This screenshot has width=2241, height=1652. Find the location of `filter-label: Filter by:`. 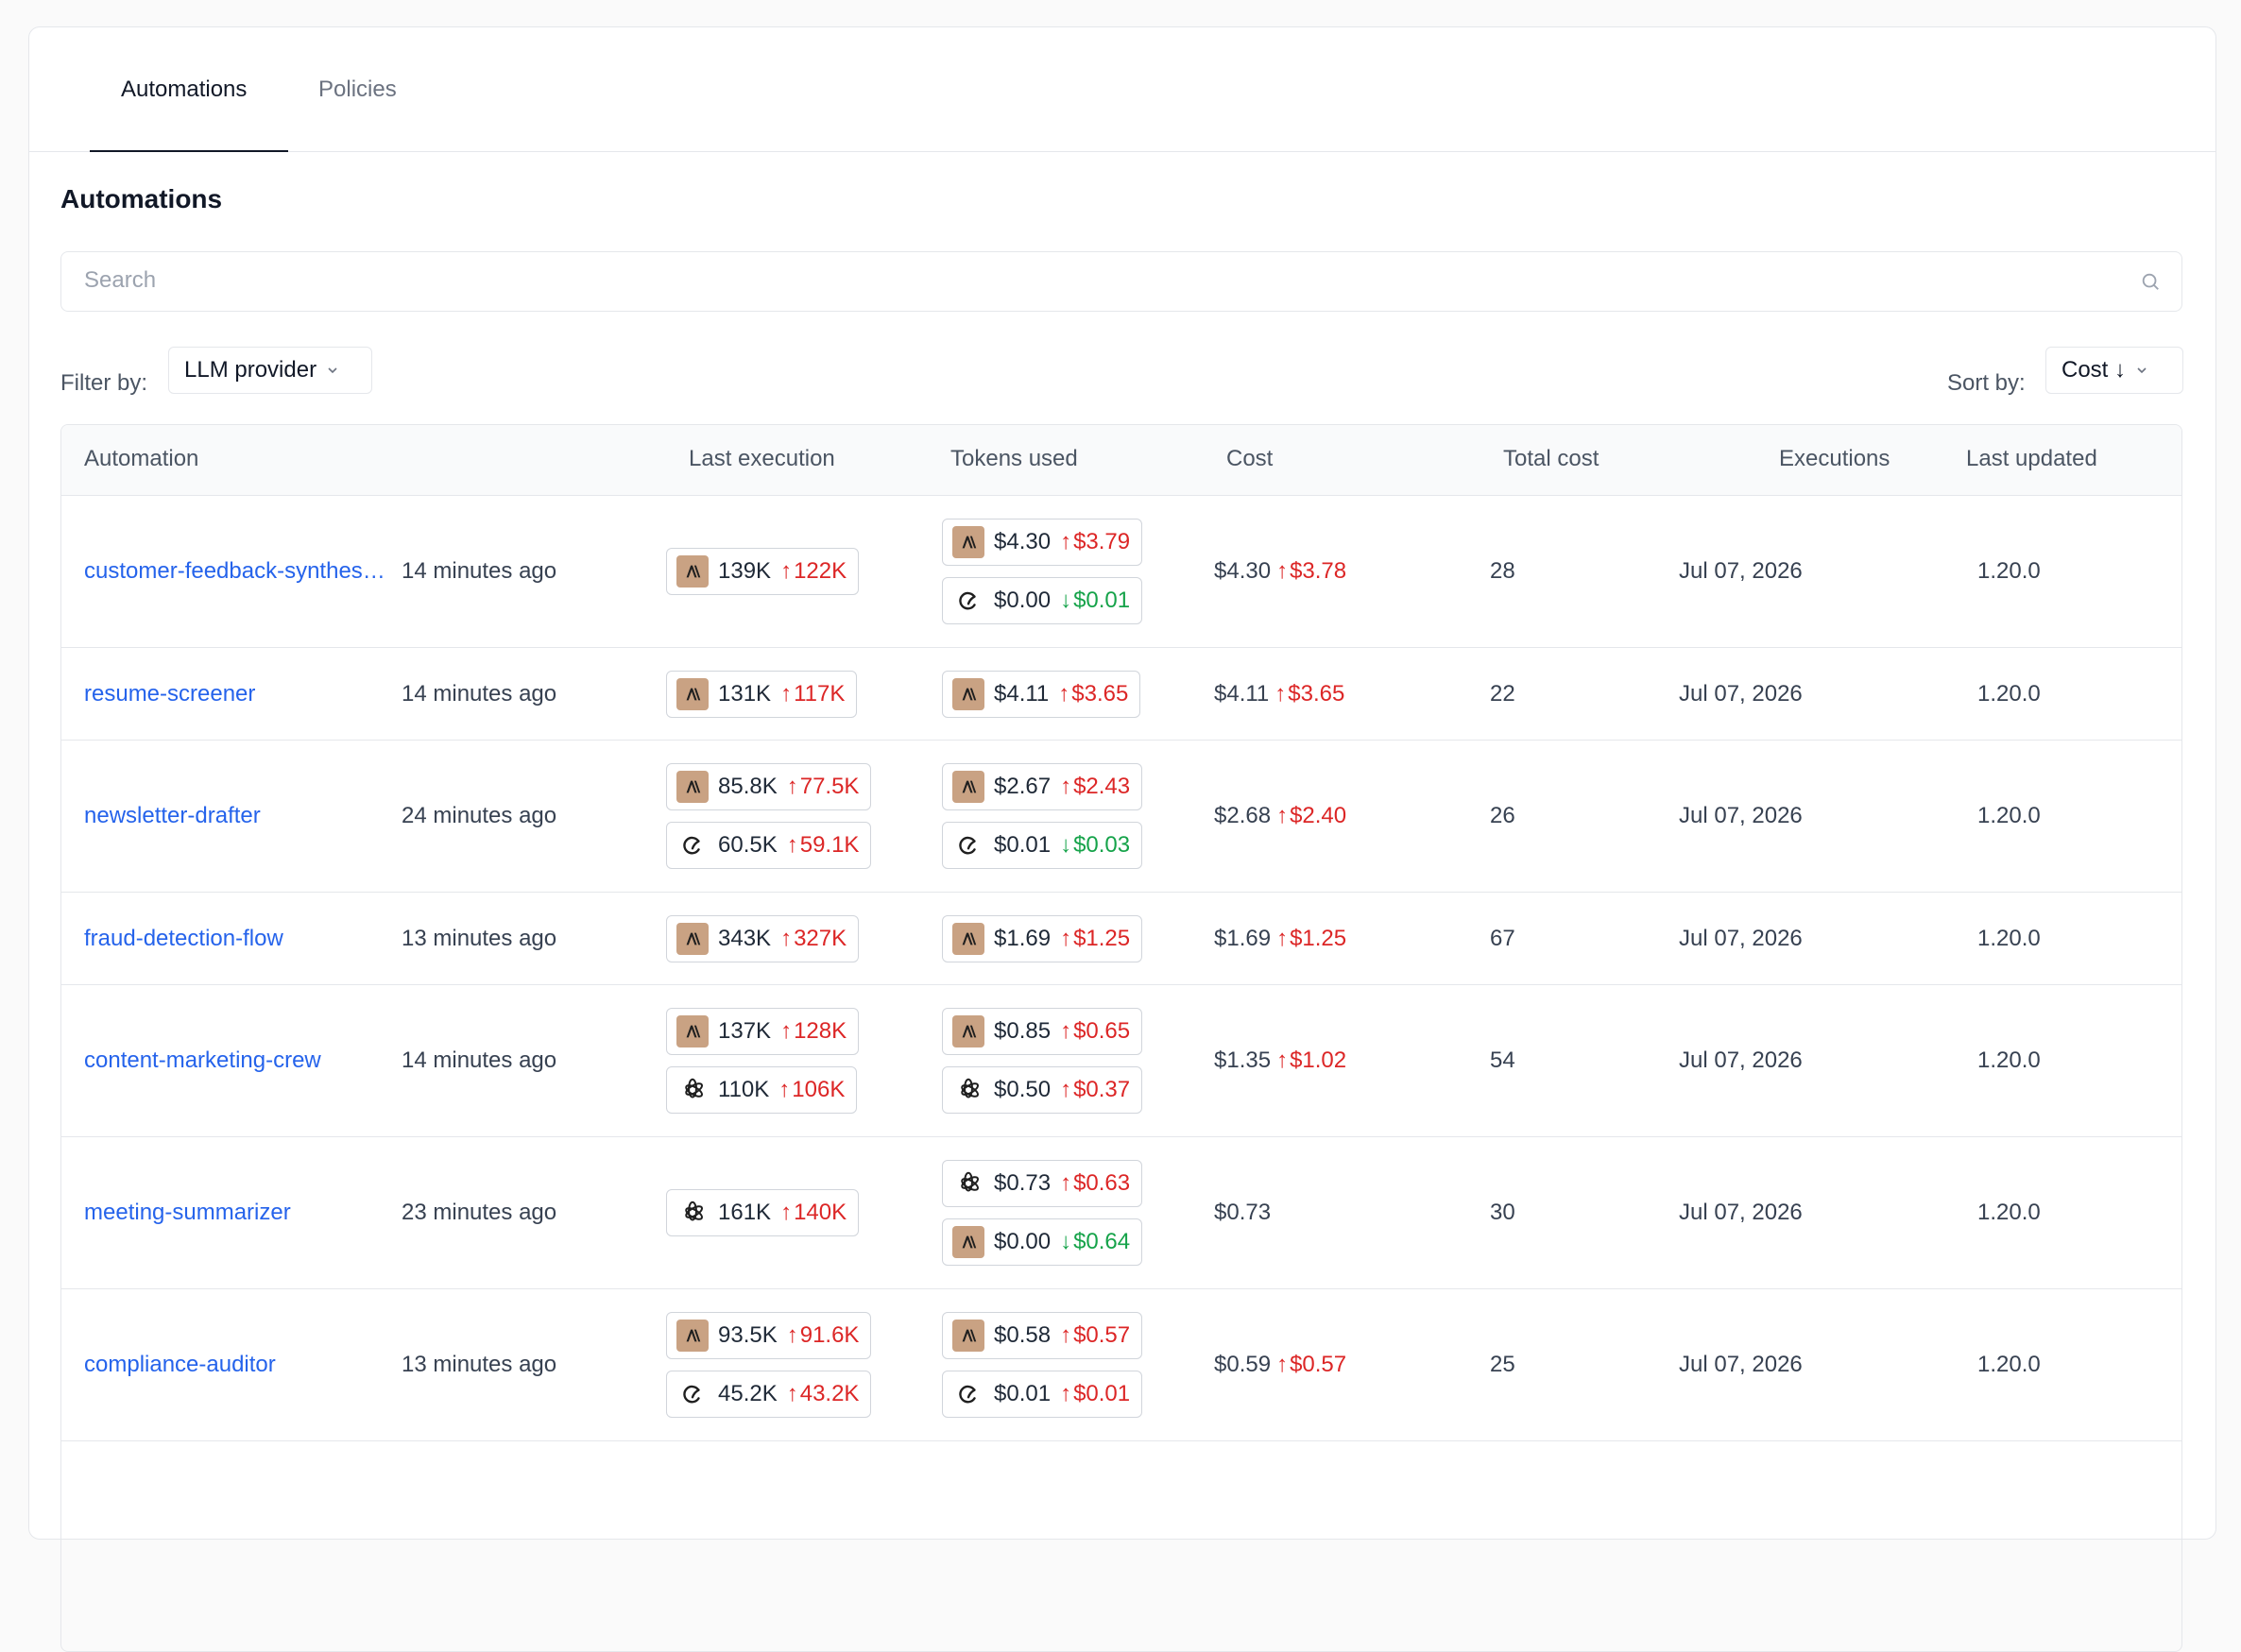

filter-label: Filter by: is located at coordinates (104, 383).